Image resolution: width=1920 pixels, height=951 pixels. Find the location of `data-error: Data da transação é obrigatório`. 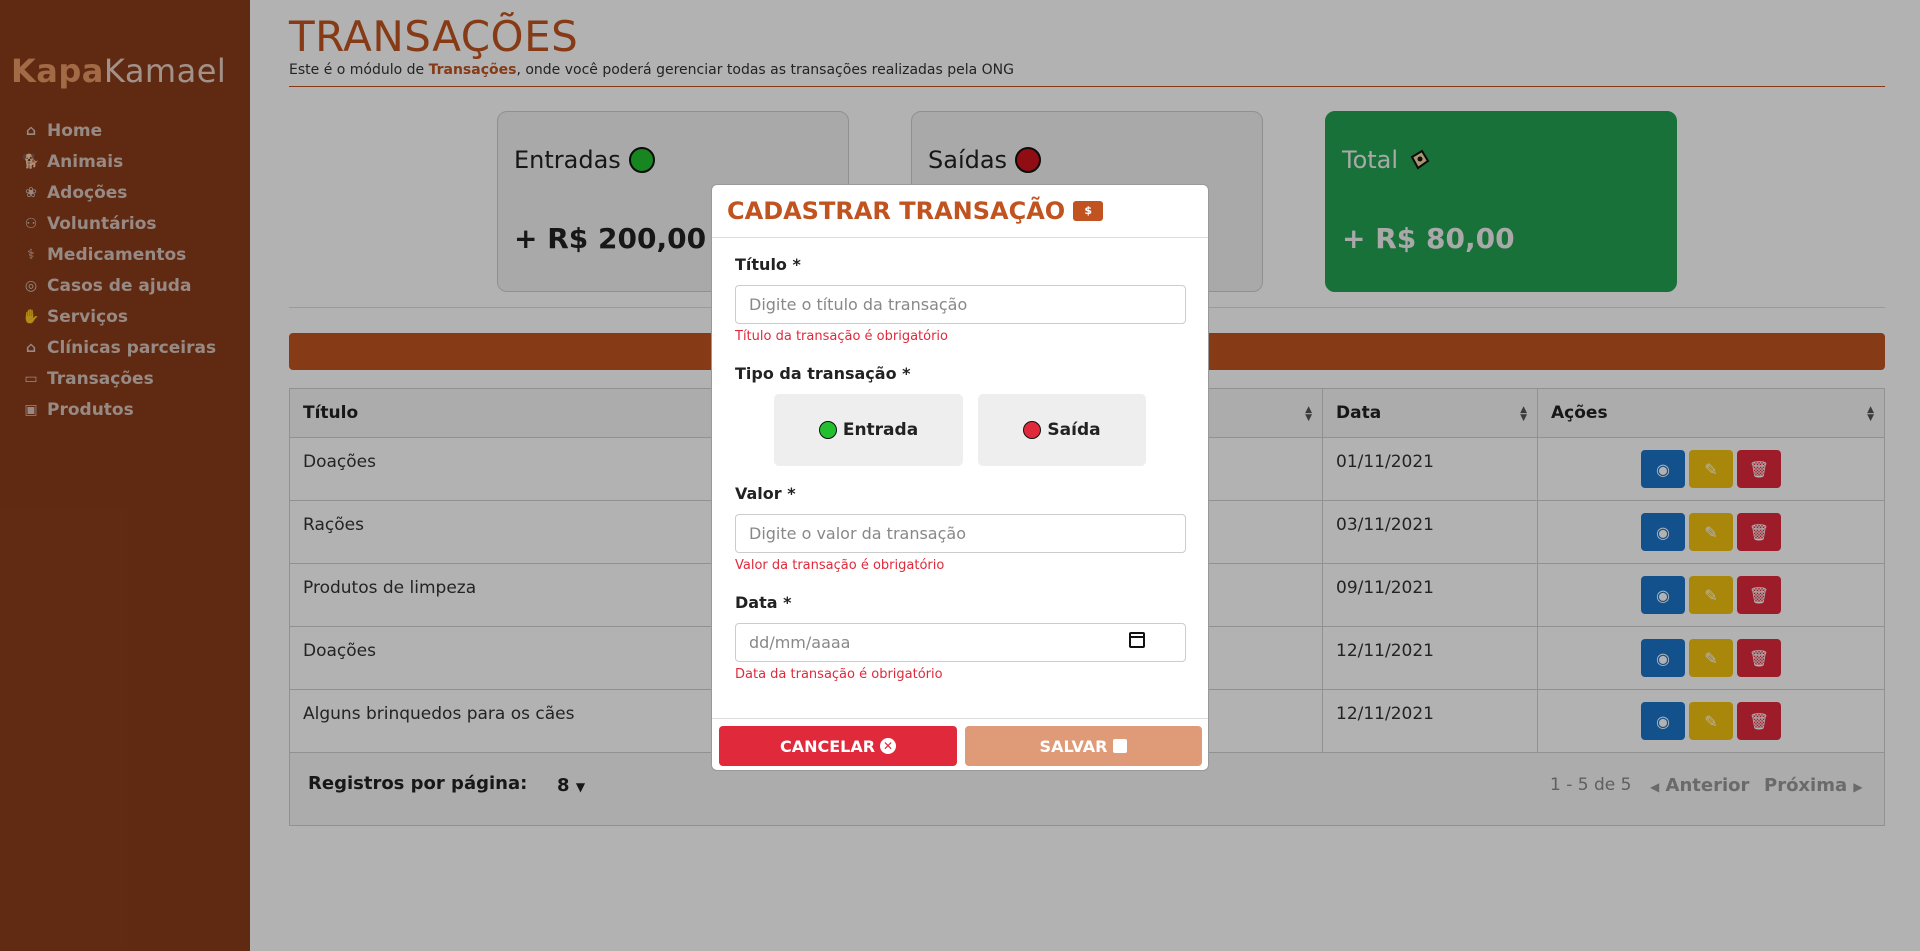

data-error: Data da transação é obrigatório is located at coordinates (839, 674).